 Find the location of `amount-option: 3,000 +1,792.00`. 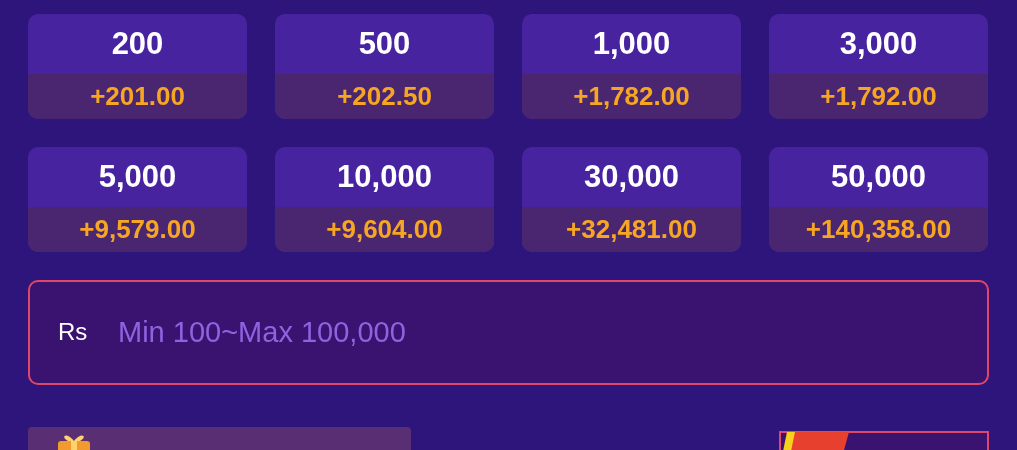

amount-option: 3,000 +1,792.00 is located at coordinates (878, 66).